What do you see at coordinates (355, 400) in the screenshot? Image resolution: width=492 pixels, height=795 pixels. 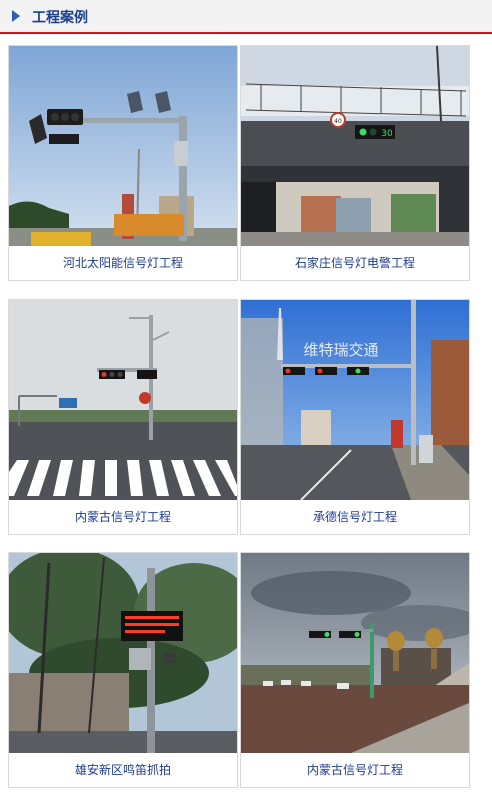 I see `case-photo-chengde: 维特瑞交通` at bounding box center [355, 400].